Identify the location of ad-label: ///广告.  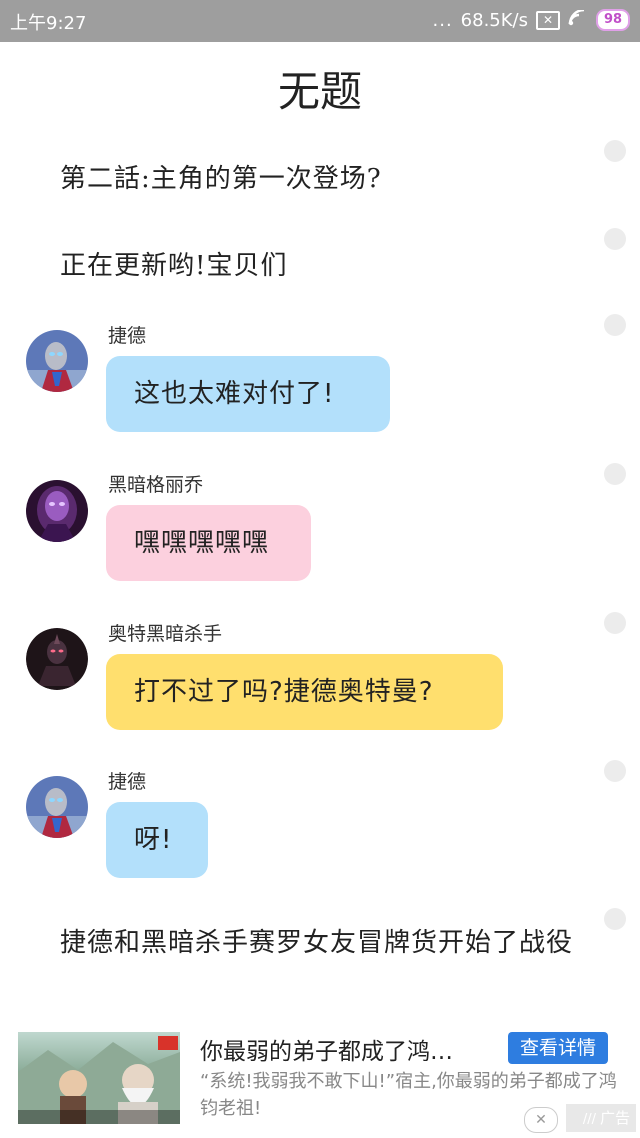
(601, 1118).